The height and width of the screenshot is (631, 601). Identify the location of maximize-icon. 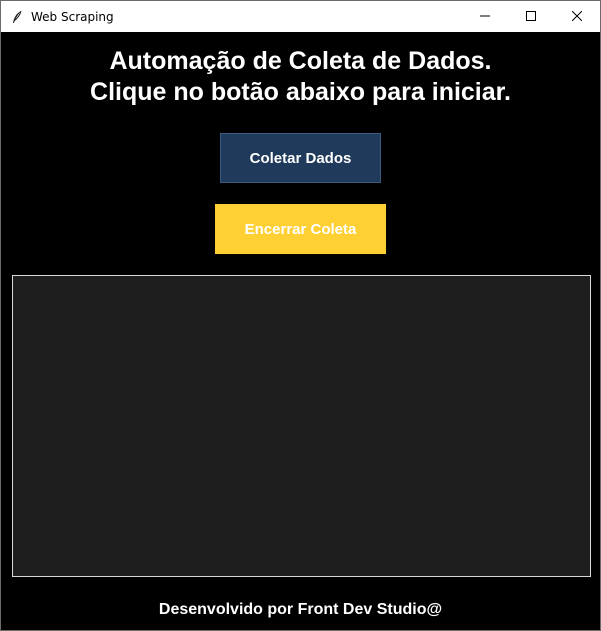
(531, 17).